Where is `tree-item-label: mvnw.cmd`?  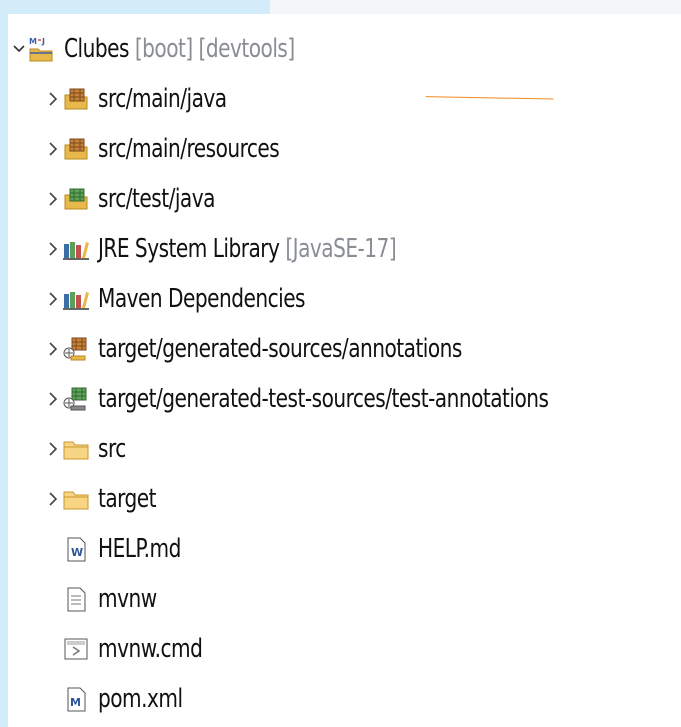
tree-item-label: mvnw.cmd is located at coordinates (150, 649).